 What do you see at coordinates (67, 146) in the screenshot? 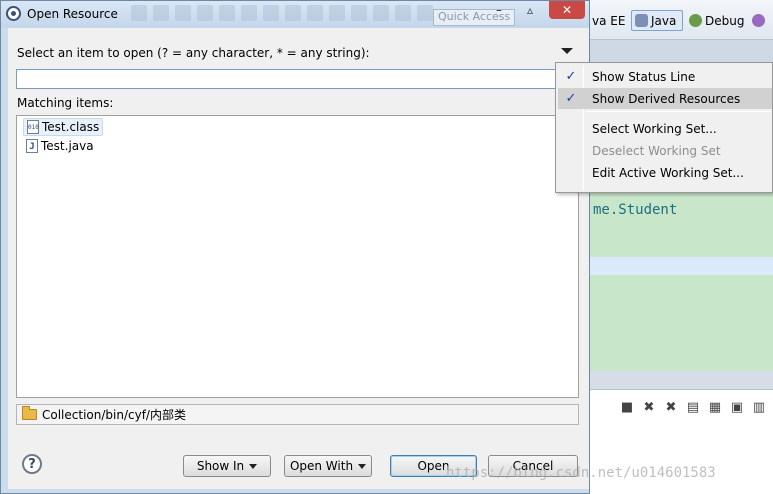
I see `list-item-label: Test.java` at bounding box center [67, 146].